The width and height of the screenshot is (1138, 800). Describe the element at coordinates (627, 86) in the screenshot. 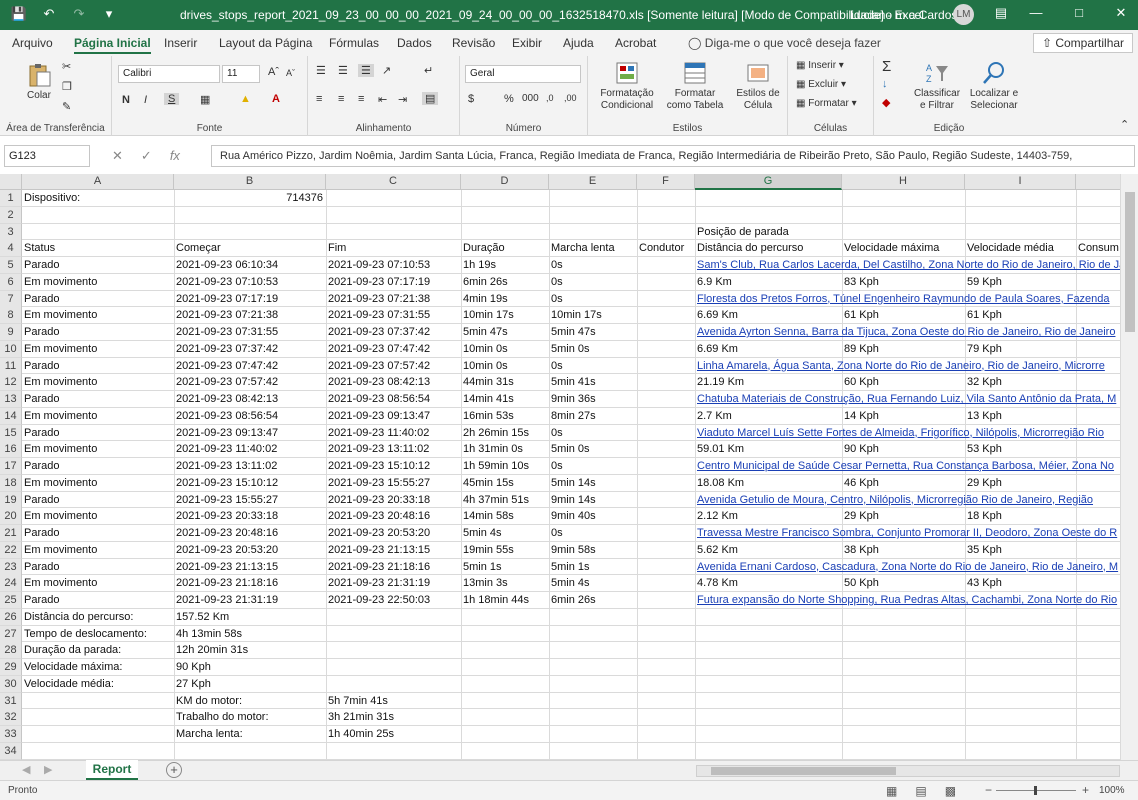

I see `conditional-formatting-button: Formatação Condicional` at that location.